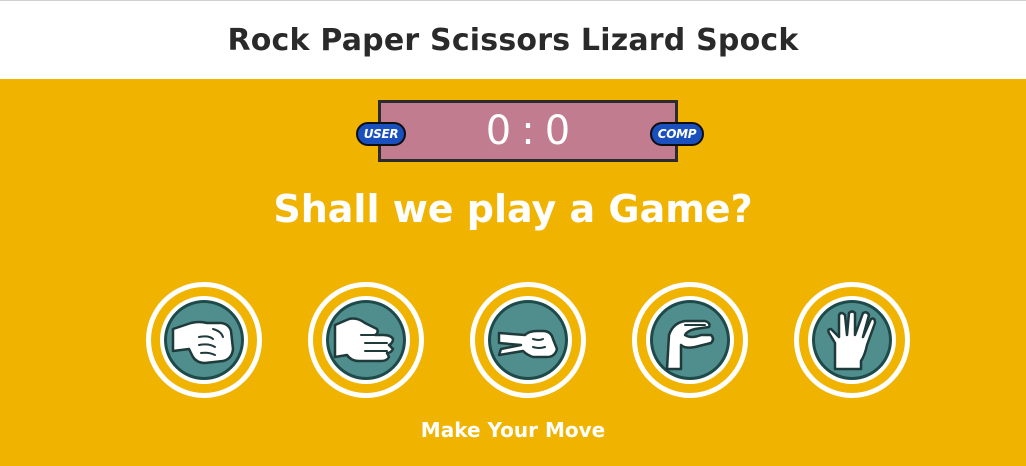 The width and height of the screenshot is (1026, 466). I want to click on paper-icon-frame, so click(366, 340).